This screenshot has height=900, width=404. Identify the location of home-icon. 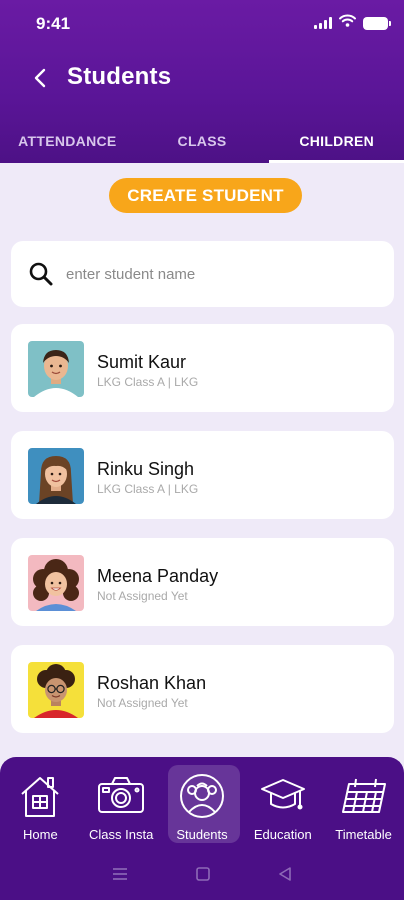
(40, 796).